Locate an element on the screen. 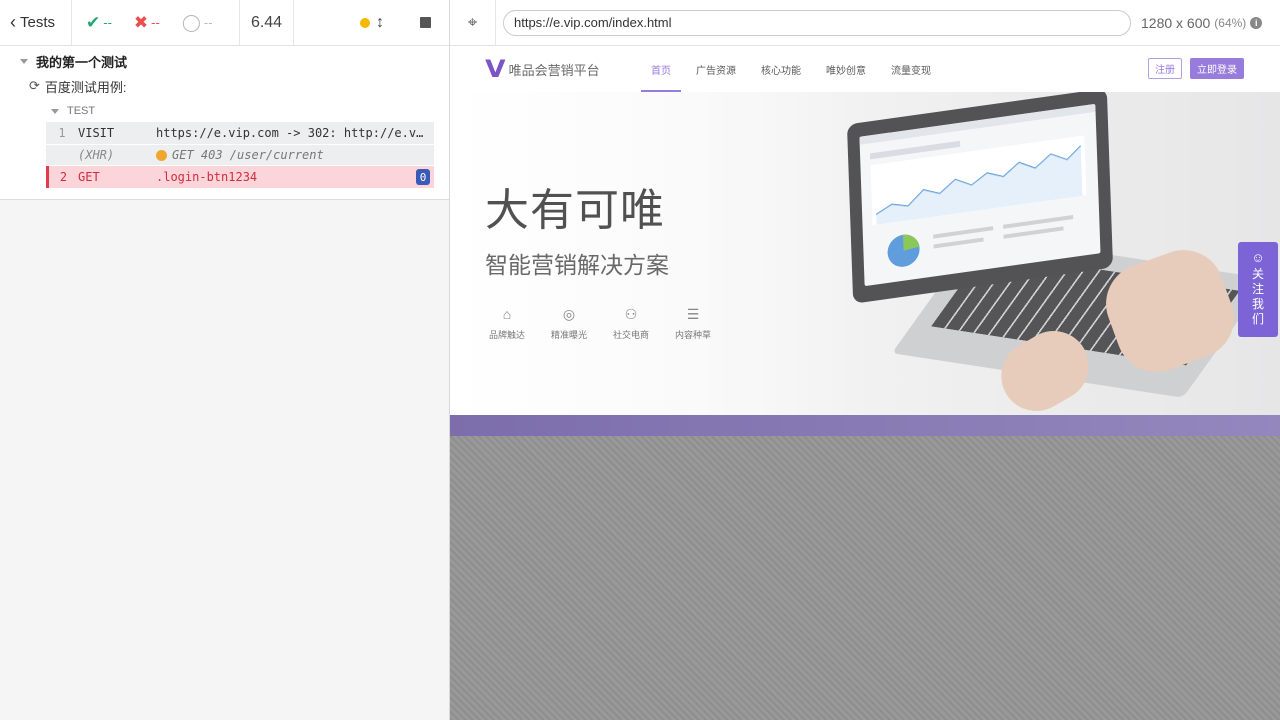  feature-precise: ◎ 精准曝光 is located at coordinates (569, 323).